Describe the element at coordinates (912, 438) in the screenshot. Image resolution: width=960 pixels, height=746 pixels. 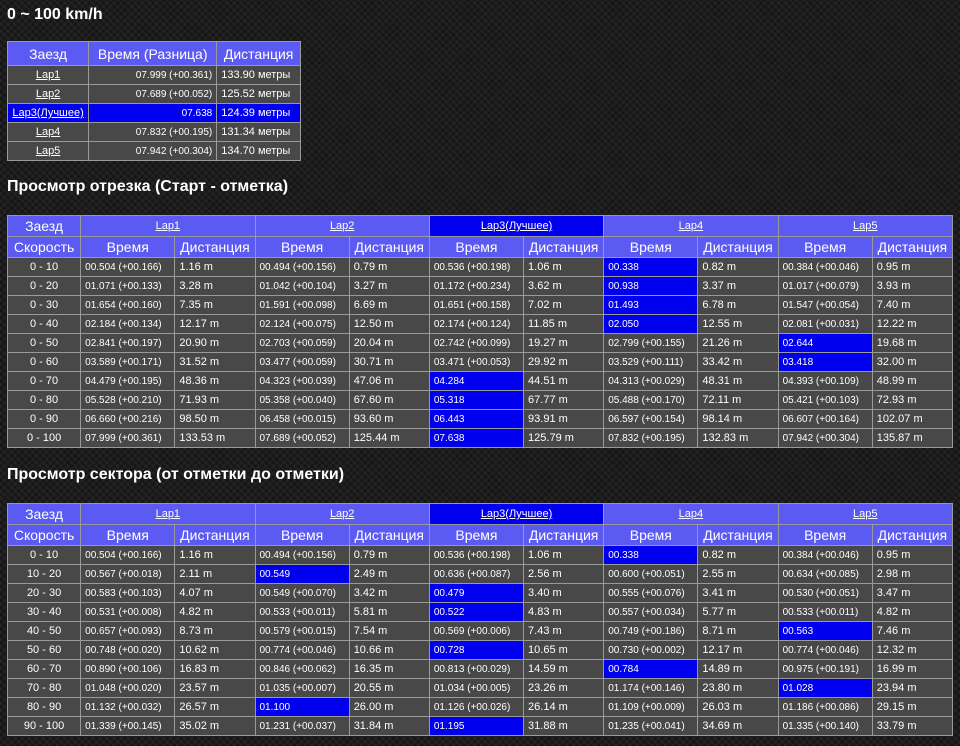
I see `distance-cell: 135.87 m` at that location.